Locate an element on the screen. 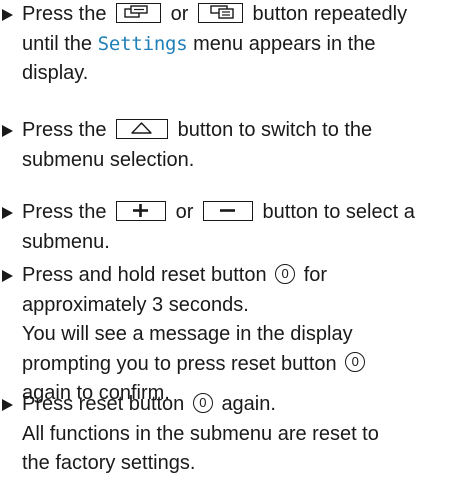 The width and height of the screenshot is (457, 479). step-1-text-b: or is located at coordinates (179, 14).